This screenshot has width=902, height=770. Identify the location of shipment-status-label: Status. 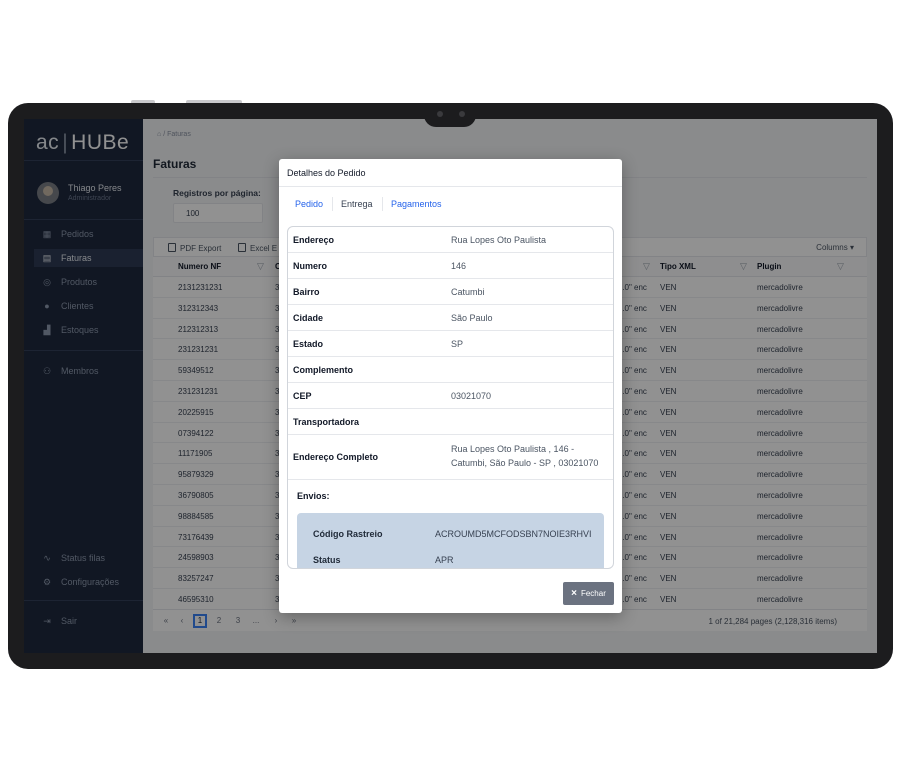
(327, 560).